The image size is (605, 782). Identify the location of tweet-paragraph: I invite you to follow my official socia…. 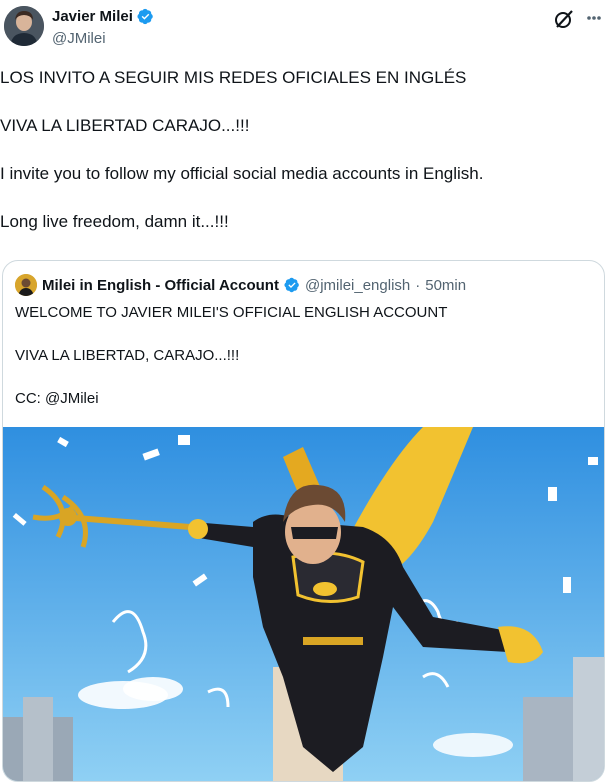
(242, 173).